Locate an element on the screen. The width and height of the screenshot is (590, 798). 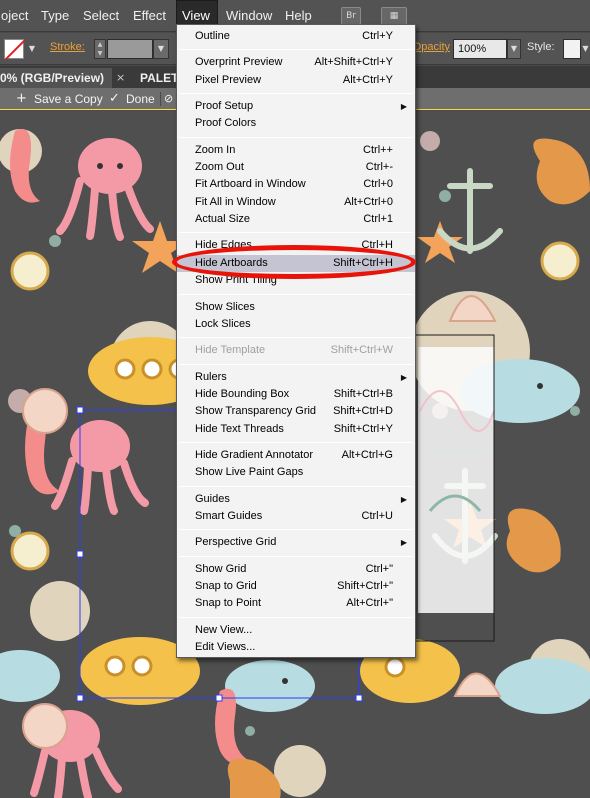
menu-item-fit-artboard-in-window: Fit Artboard in Window Ctrl+0 is located at coordinates (296, 184).